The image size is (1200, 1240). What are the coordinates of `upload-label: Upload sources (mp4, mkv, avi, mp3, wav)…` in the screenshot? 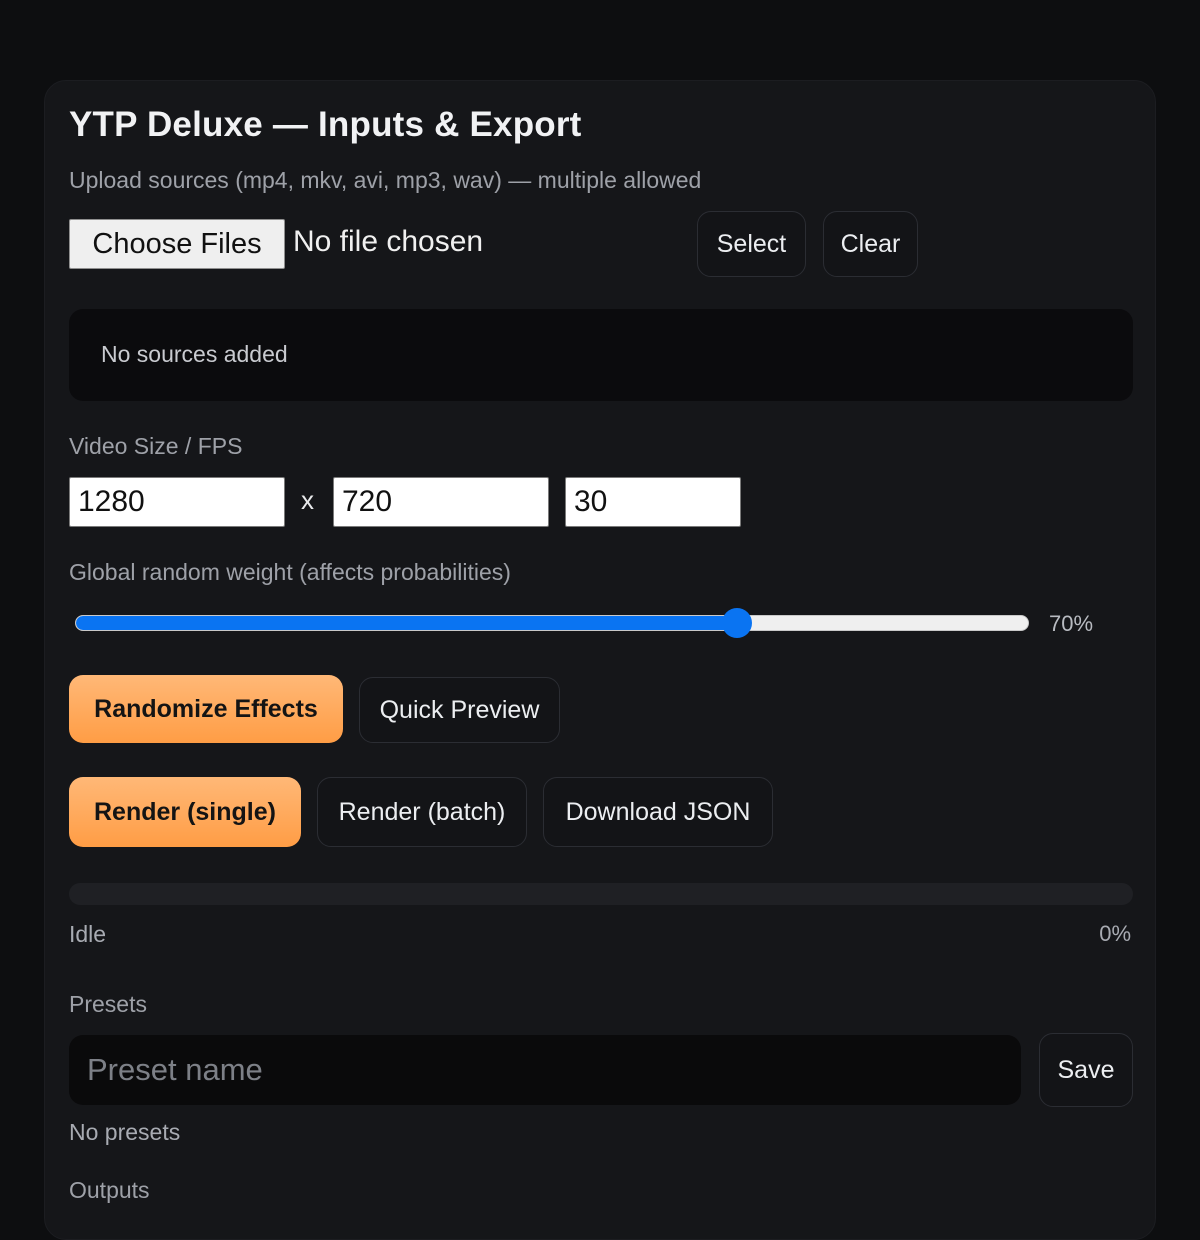 It's located at (385, 180).